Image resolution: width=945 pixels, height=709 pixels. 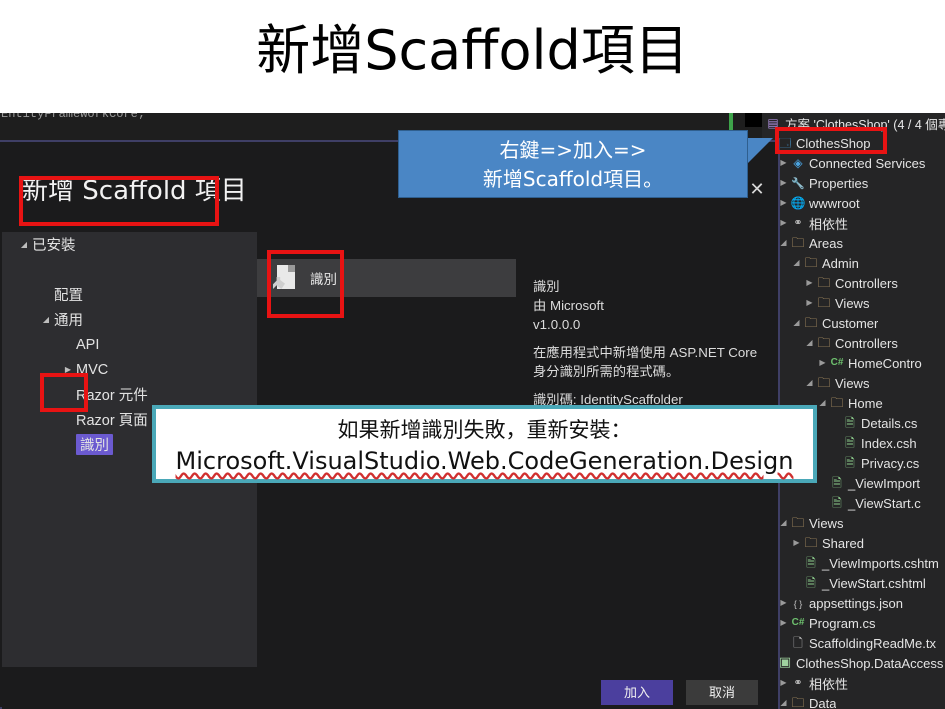 I want to click on detail-name: 識別, so click(x=546, y=286).